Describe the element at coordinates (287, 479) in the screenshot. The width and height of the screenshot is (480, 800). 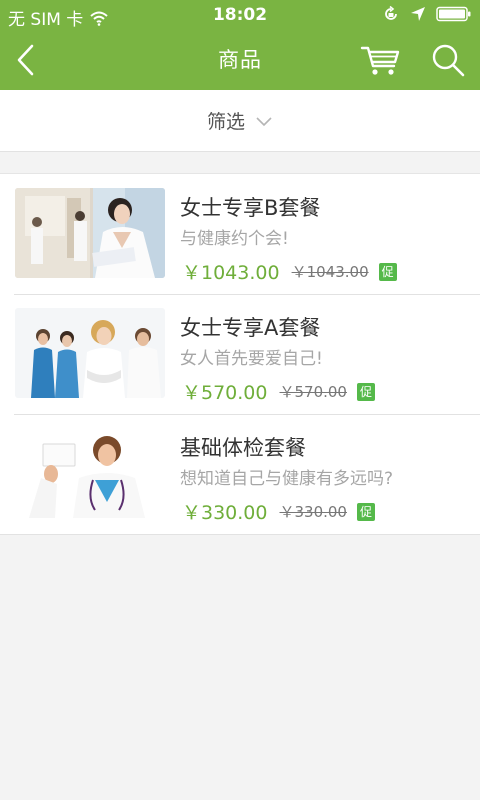
I see `product-subtitle: 想知道自己与健康有多远吗?` at that location.